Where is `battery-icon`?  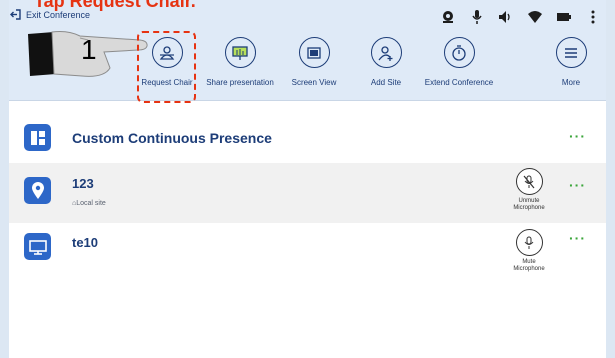 battery-icon is located at coordinates (563, 17).